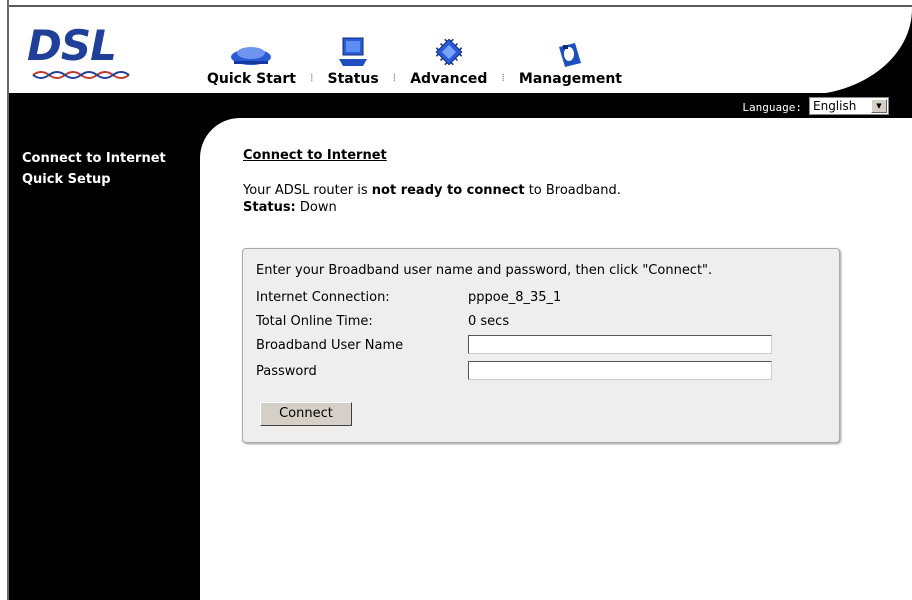 The width and height of the screenshot is (912, 600). What do you see at coordinates (572, 190) in the screenshot?
I see `status-sentence-suffix: to Broadband.` at bounding box center [572, 190].